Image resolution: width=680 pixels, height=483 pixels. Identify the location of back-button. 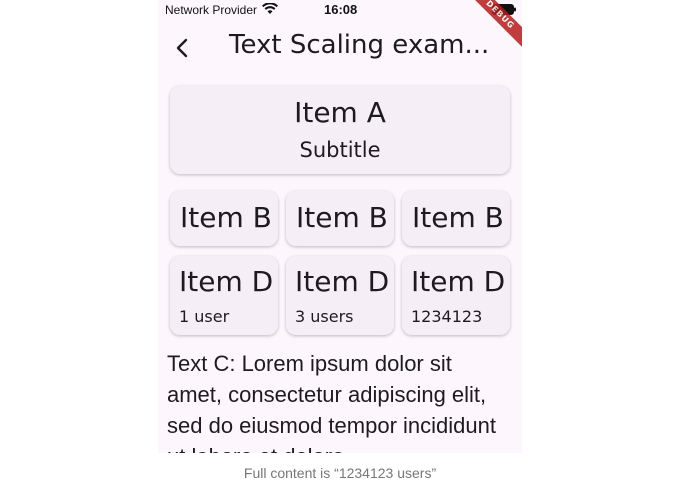
(182, 48).